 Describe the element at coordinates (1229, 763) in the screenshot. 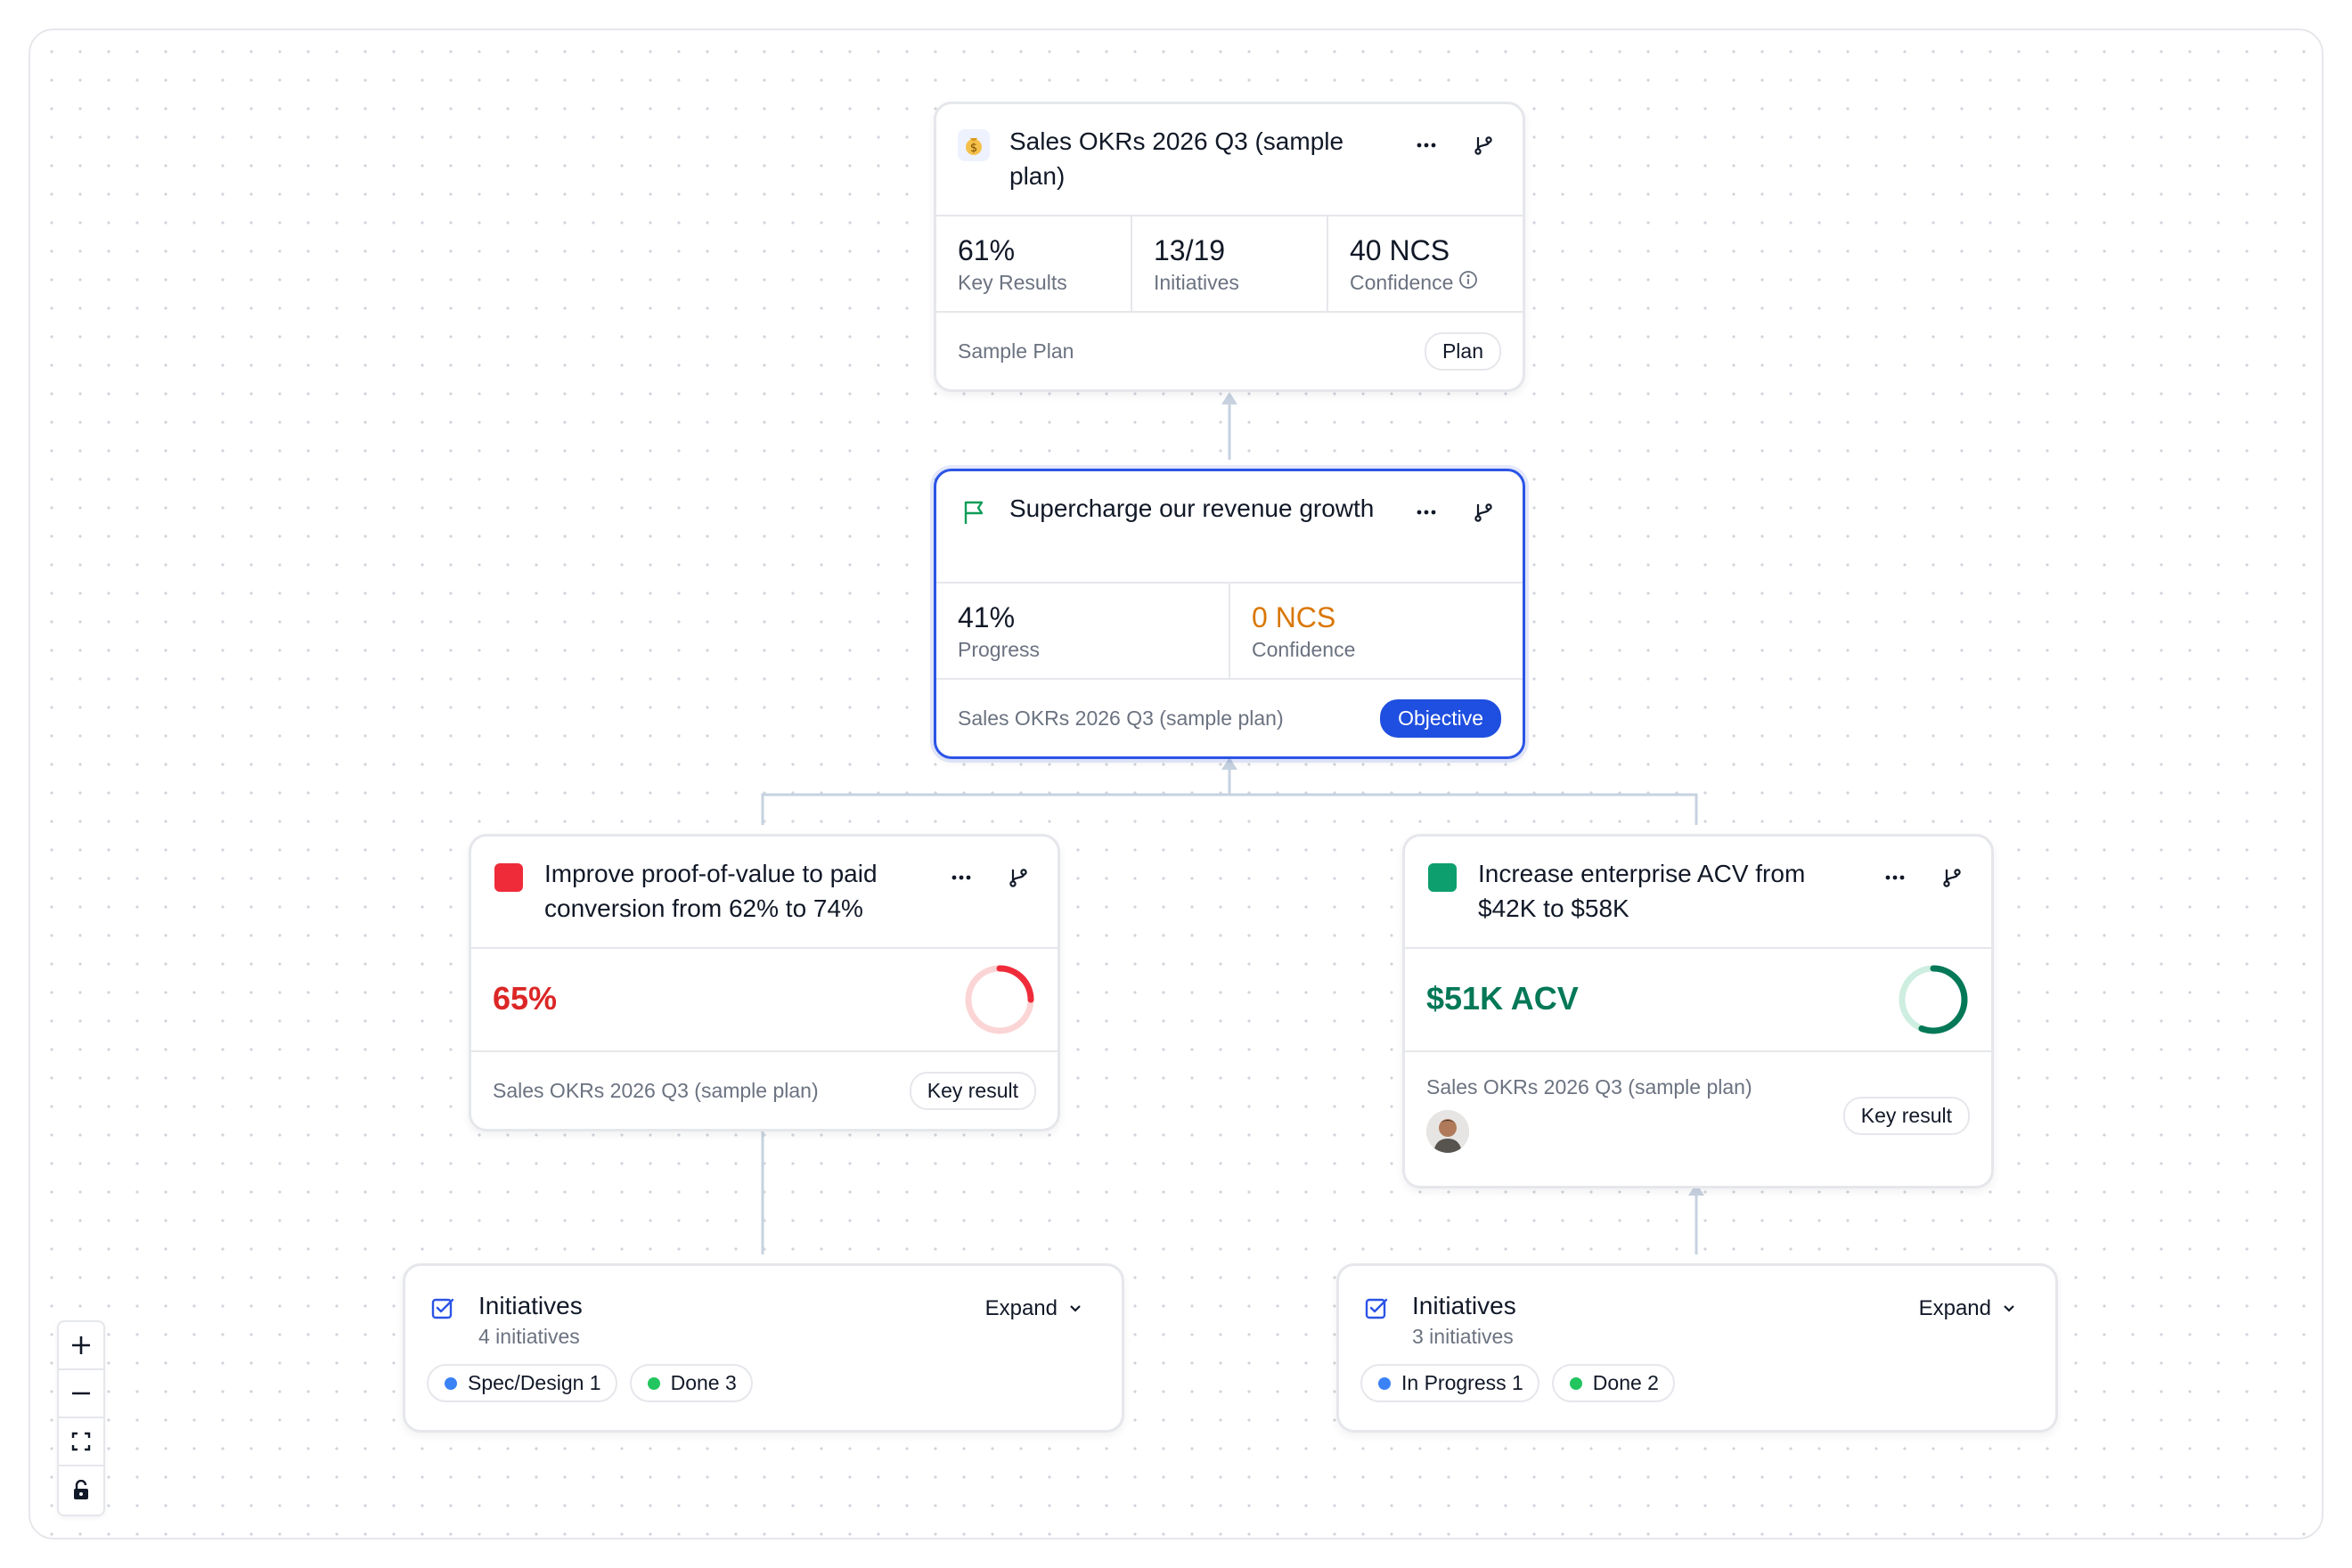

I see `arrow-objective` at that location.